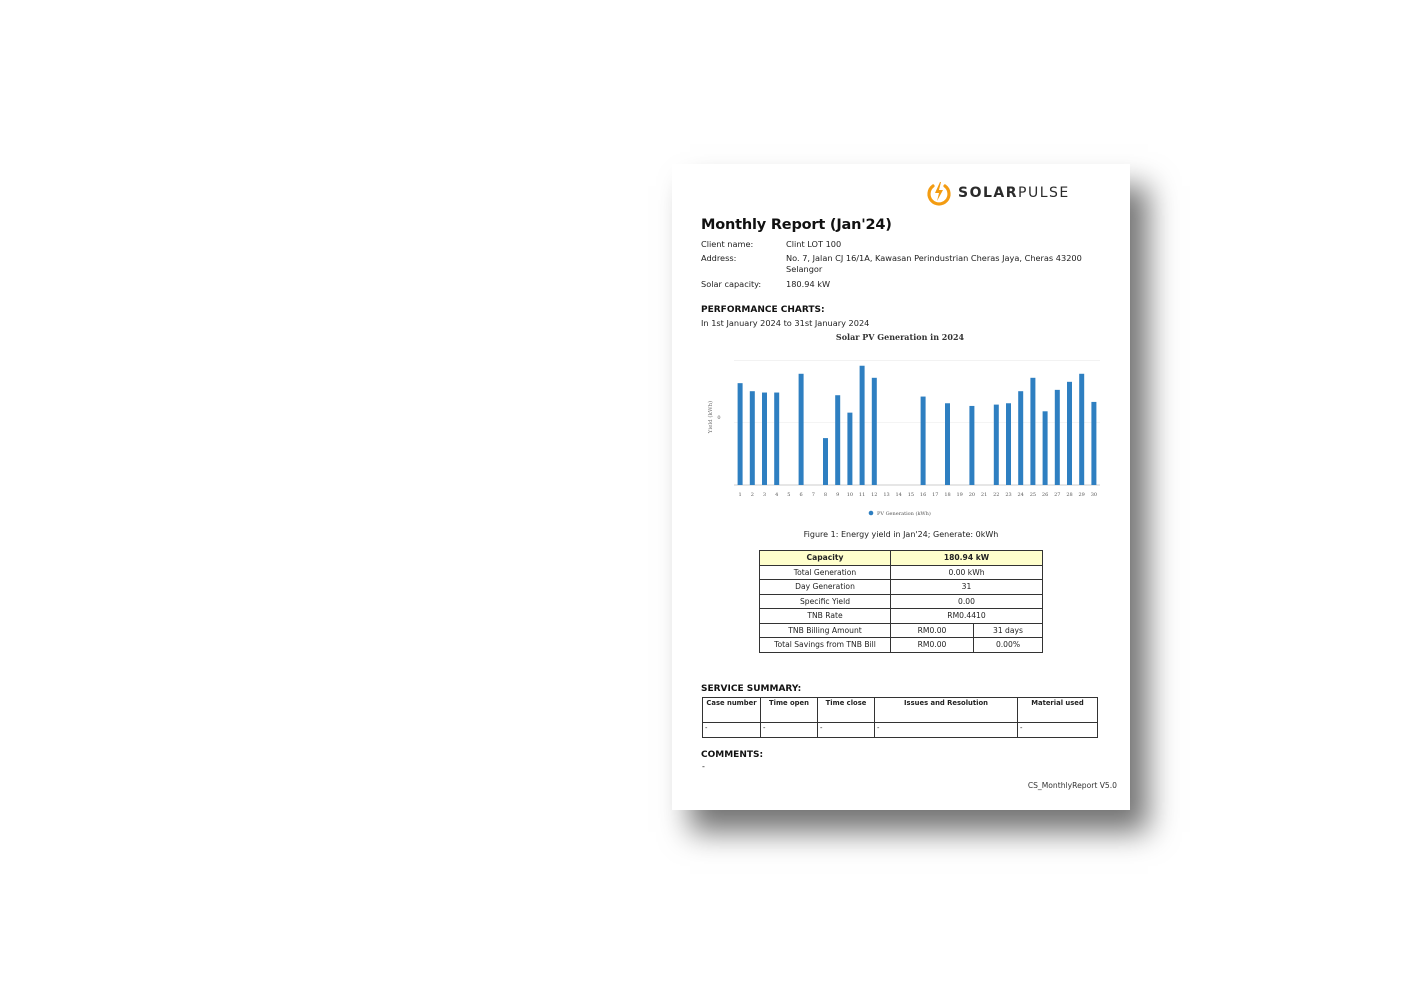 The height and width of the screenshot is (1001, 1405). Describe the element at coordinates (710, 417) in the screenshot. I see `y-axis-label: Yield (kWh)` at that location.